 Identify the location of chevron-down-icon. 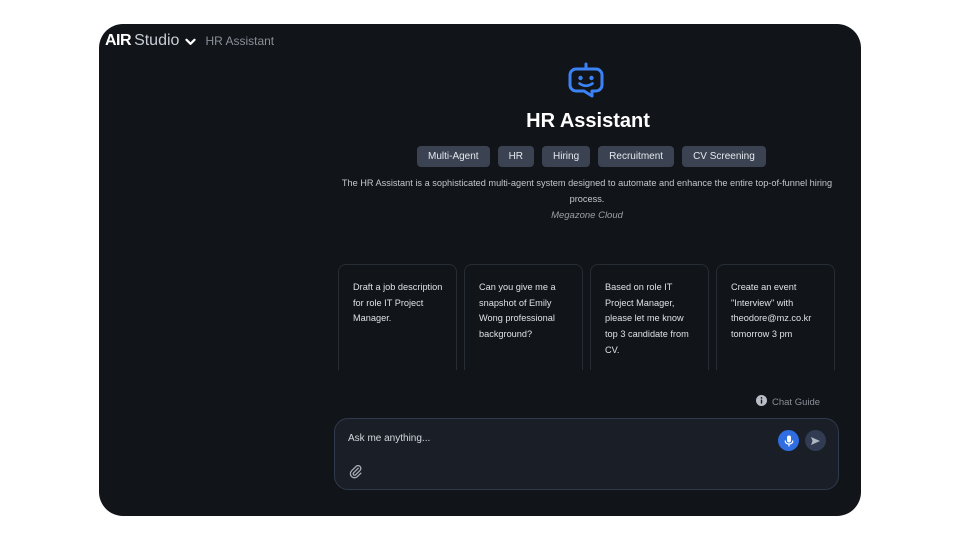
(191, 42).